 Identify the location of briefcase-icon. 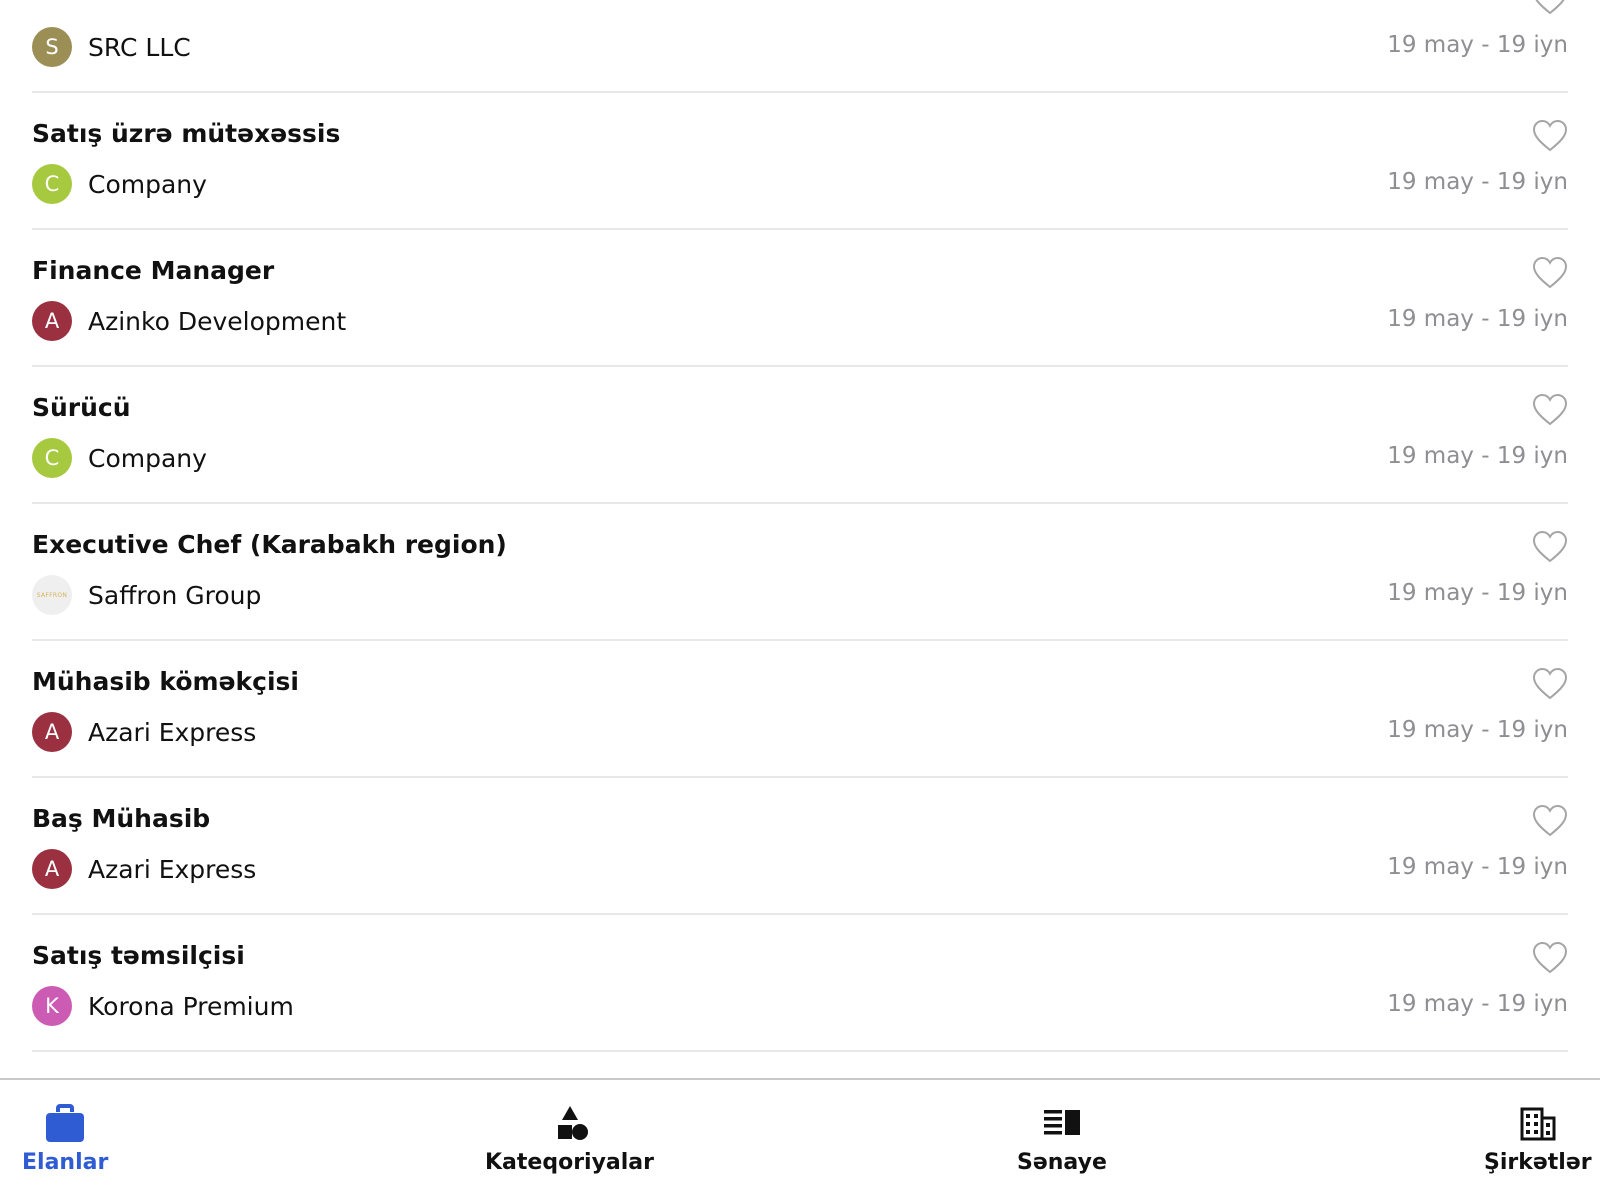
(65, 1123).